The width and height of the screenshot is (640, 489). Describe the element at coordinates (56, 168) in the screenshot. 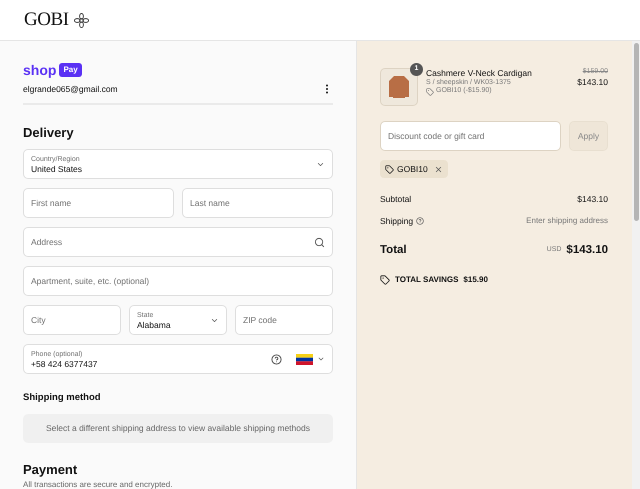

I see `field-value: United States` at that location.